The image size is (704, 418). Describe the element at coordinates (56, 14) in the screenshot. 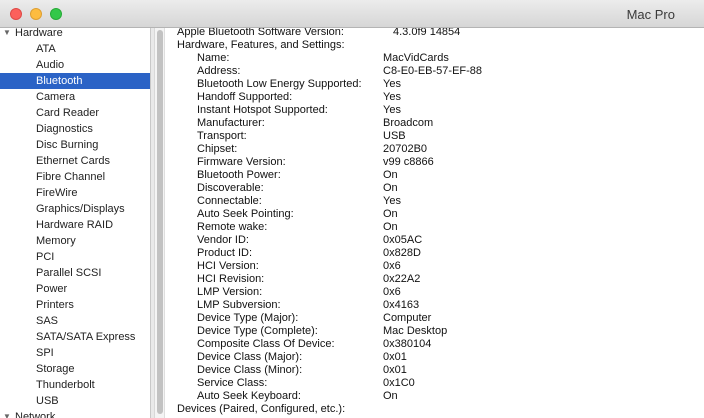

I see `zoom-window-button` at that location.